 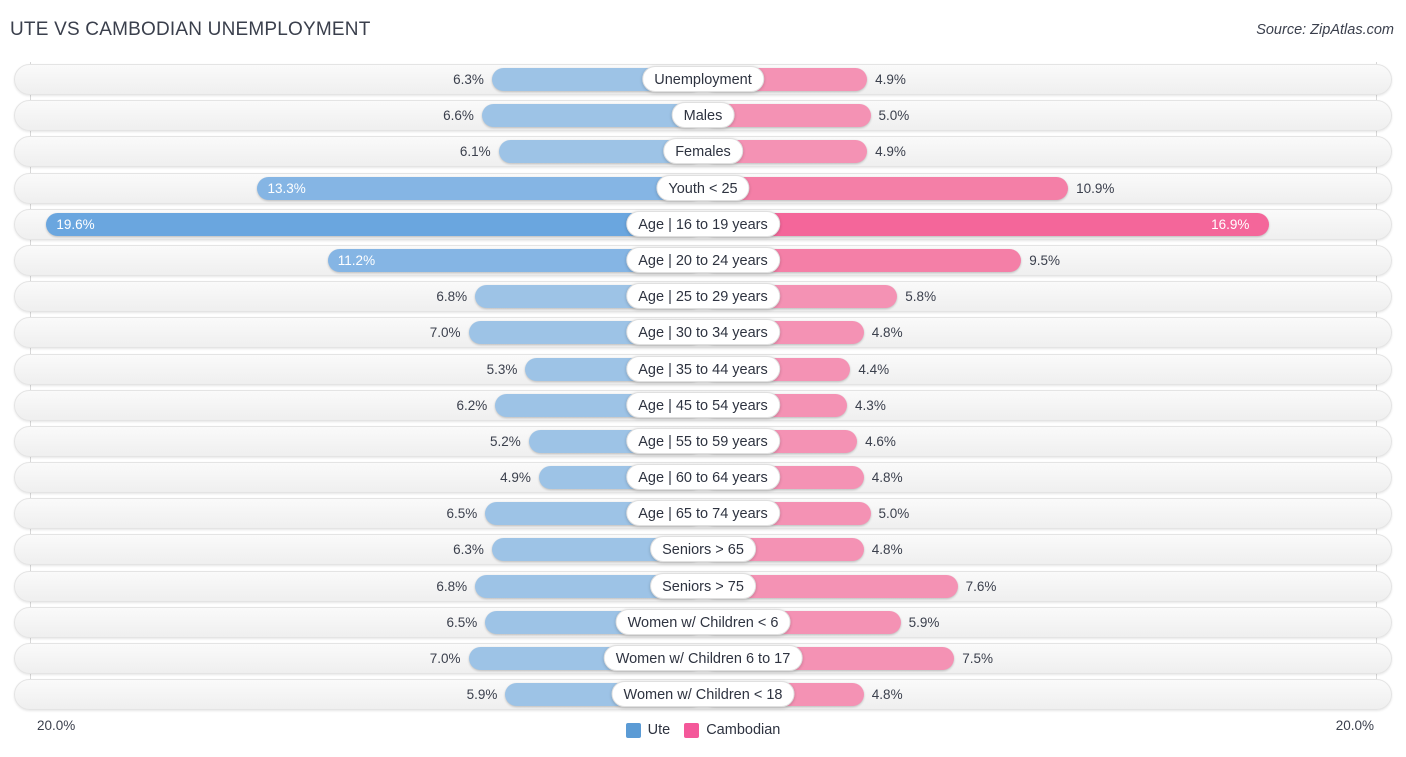 I want to click on legend-label: Cambodian, so click(x=743, y=730).